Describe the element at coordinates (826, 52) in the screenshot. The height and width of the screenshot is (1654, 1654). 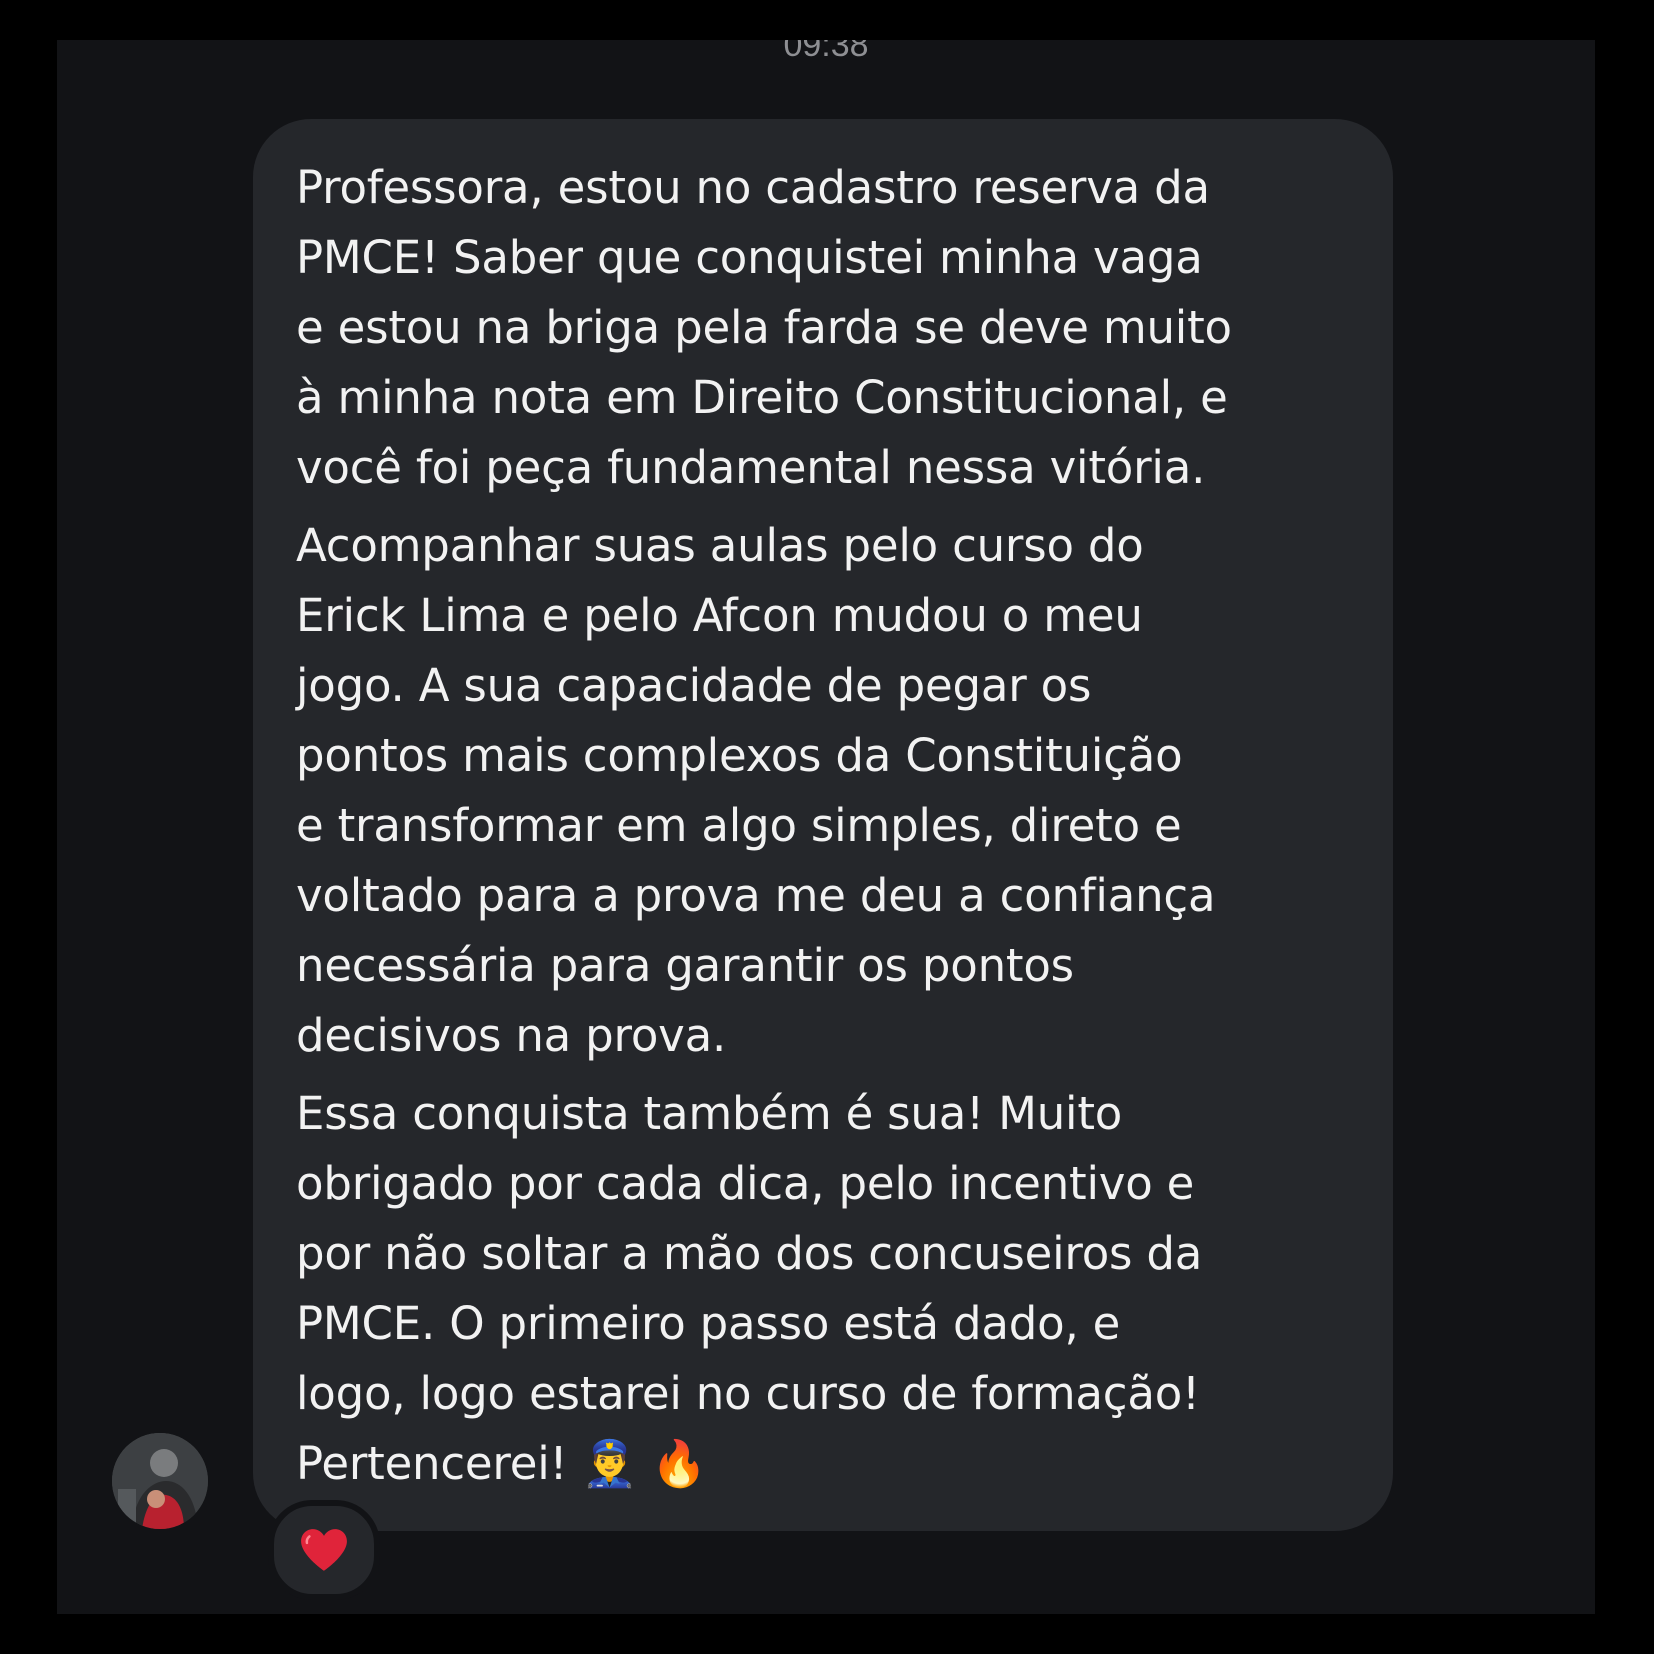
I see `message-timestamp: 09:38` at that location.